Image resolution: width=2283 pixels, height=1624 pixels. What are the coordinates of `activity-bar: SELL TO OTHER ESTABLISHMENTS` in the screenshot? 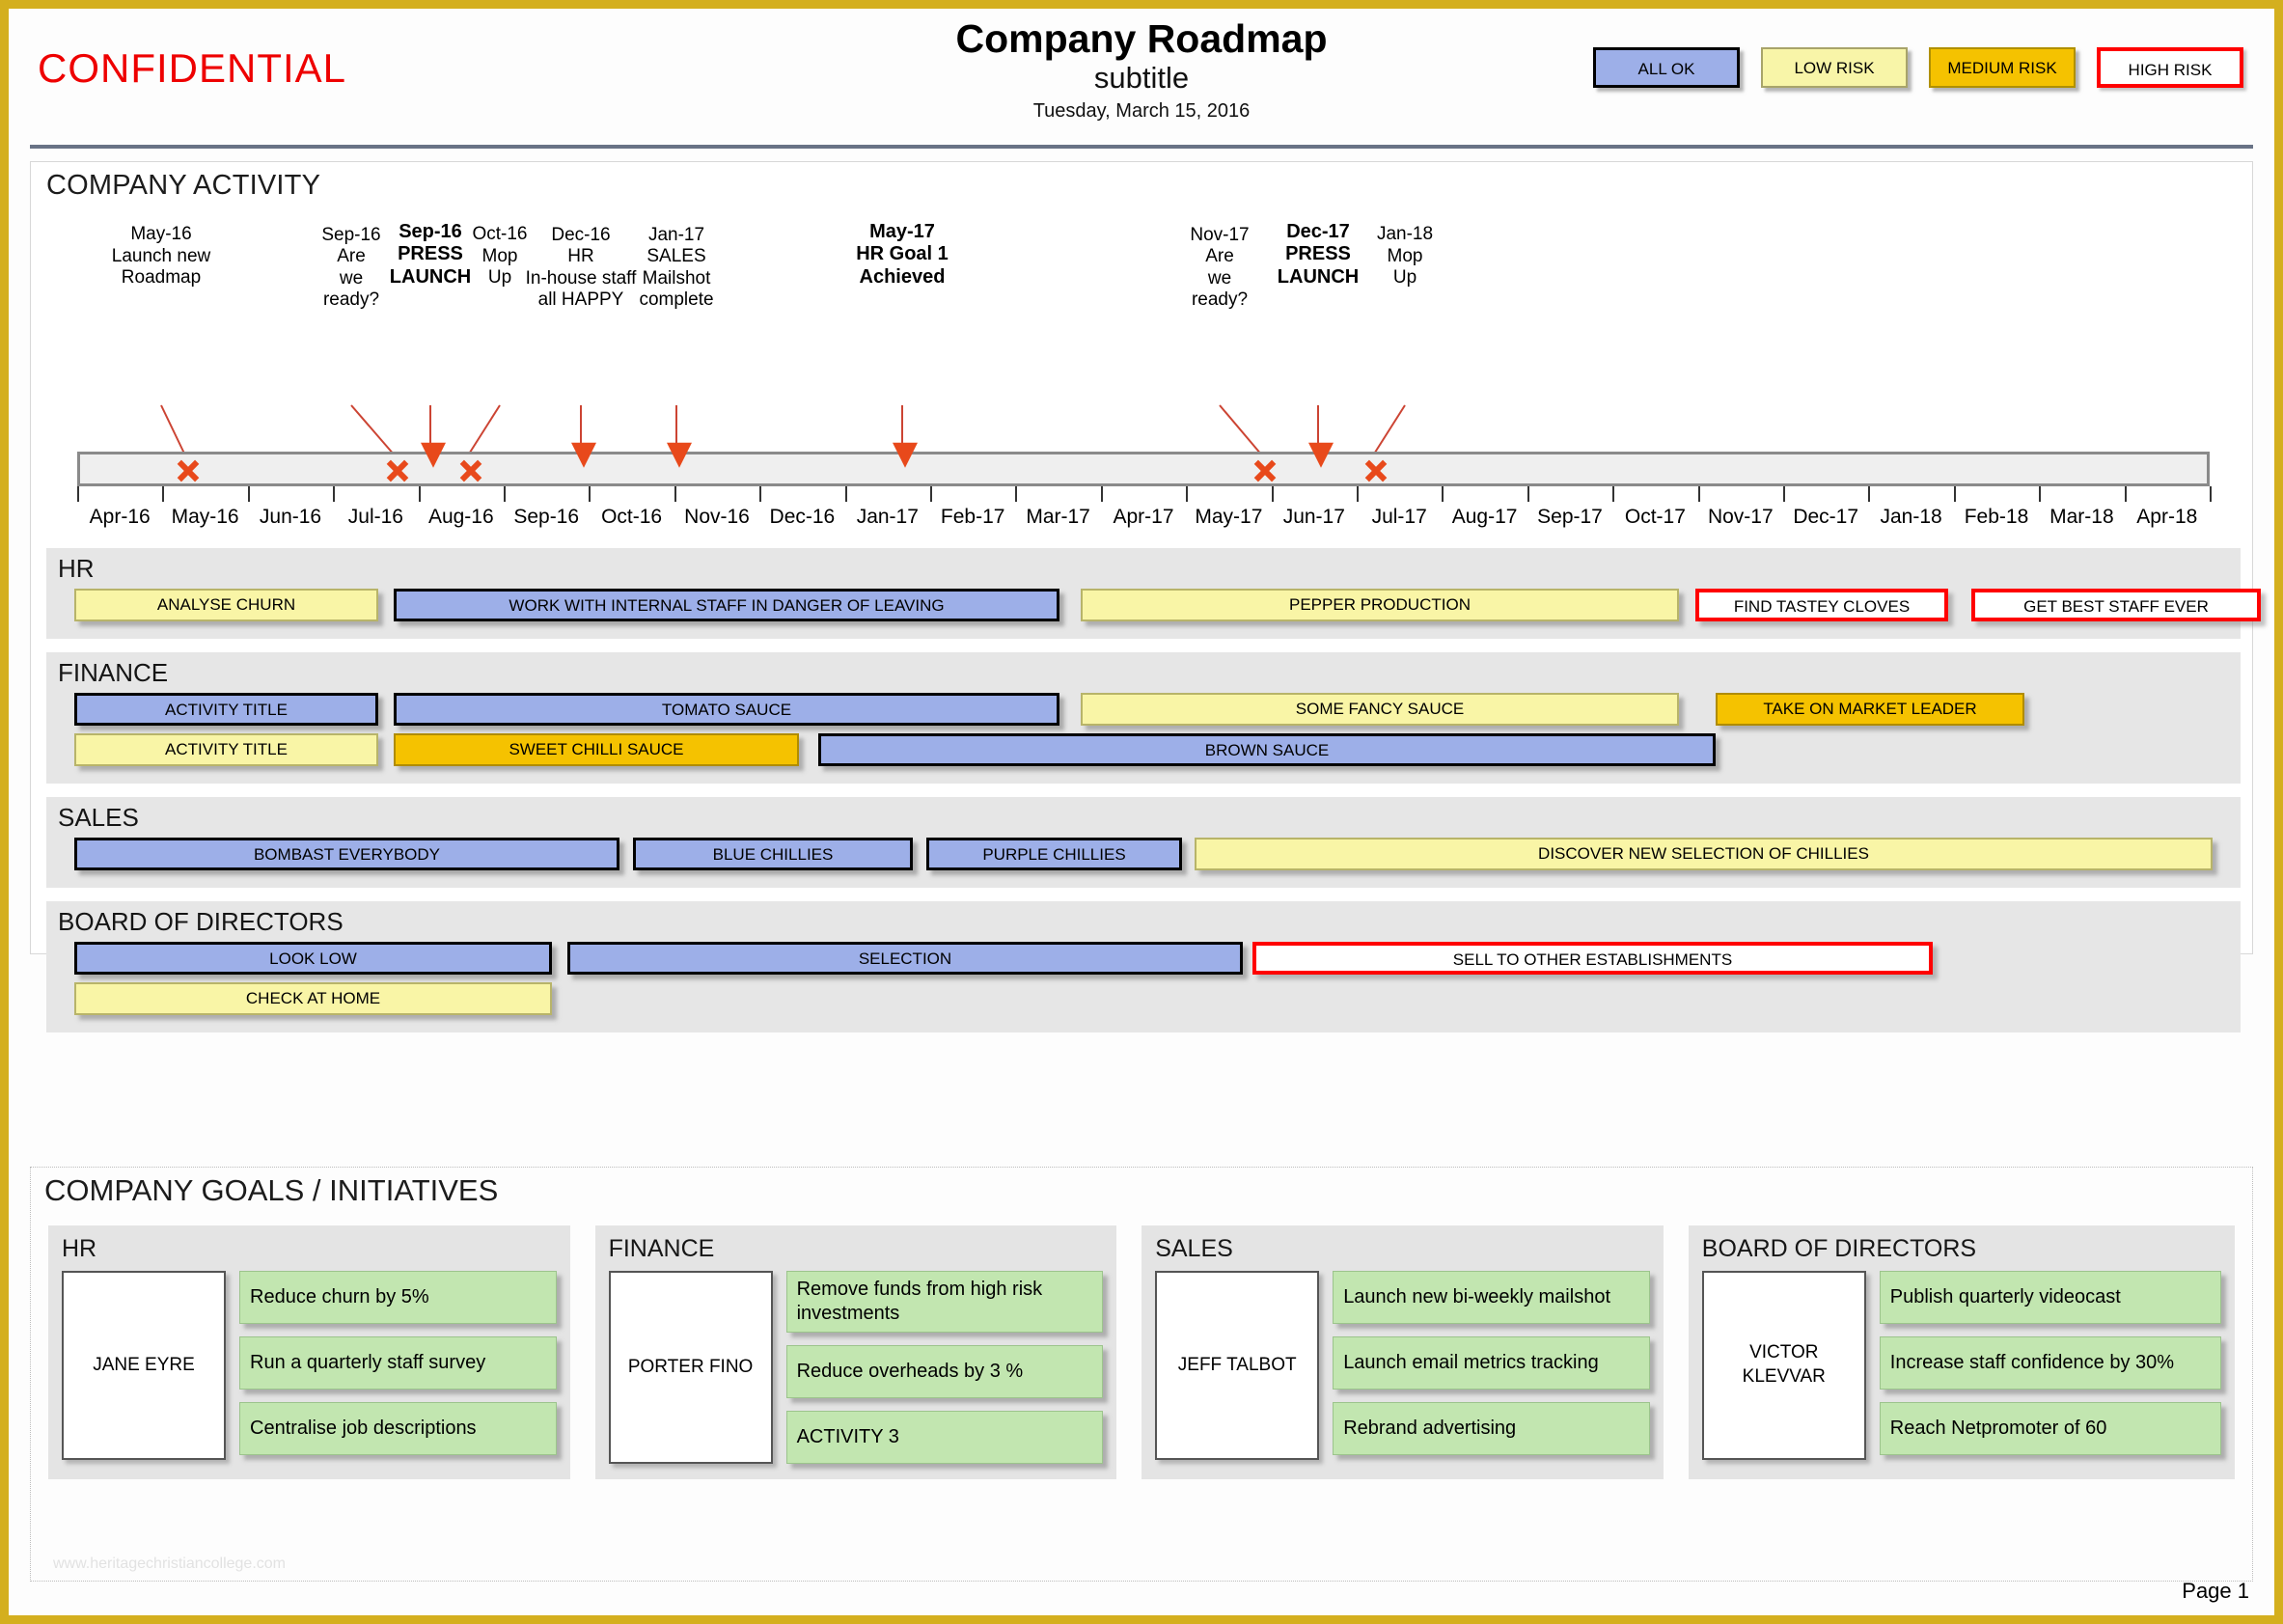 It's located at (1592, 959).